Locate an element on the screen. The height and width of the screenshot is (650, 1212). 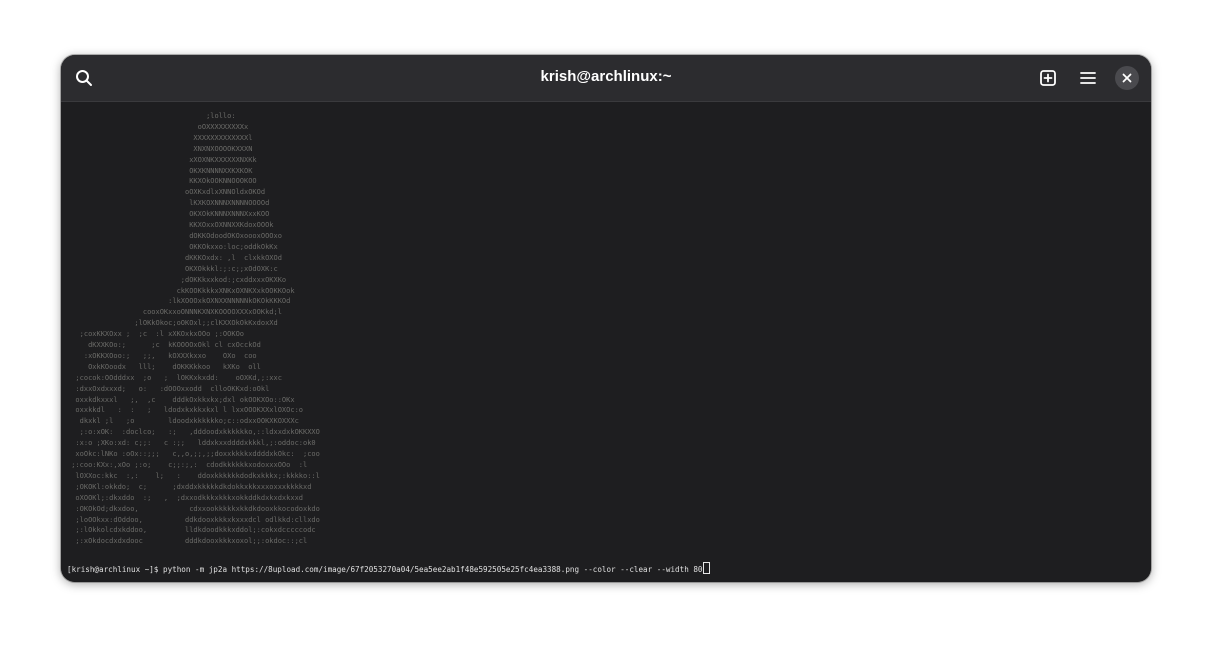
close-icon is located at coordinates (1127, 78).